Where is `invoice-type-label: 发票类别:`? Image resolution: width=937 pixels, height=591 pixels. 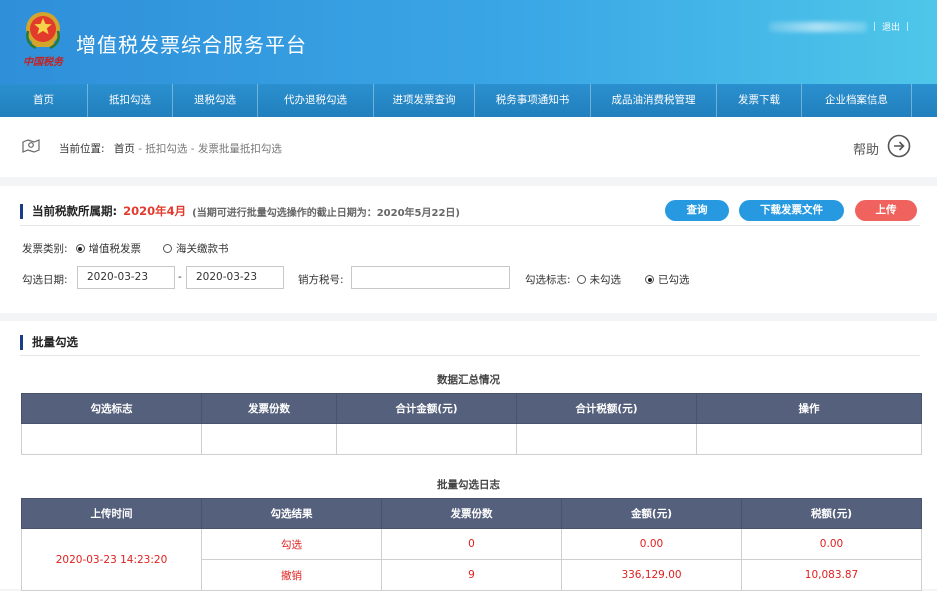 invoice-type-label: 发票类别: is located at coordinates (45, 249).